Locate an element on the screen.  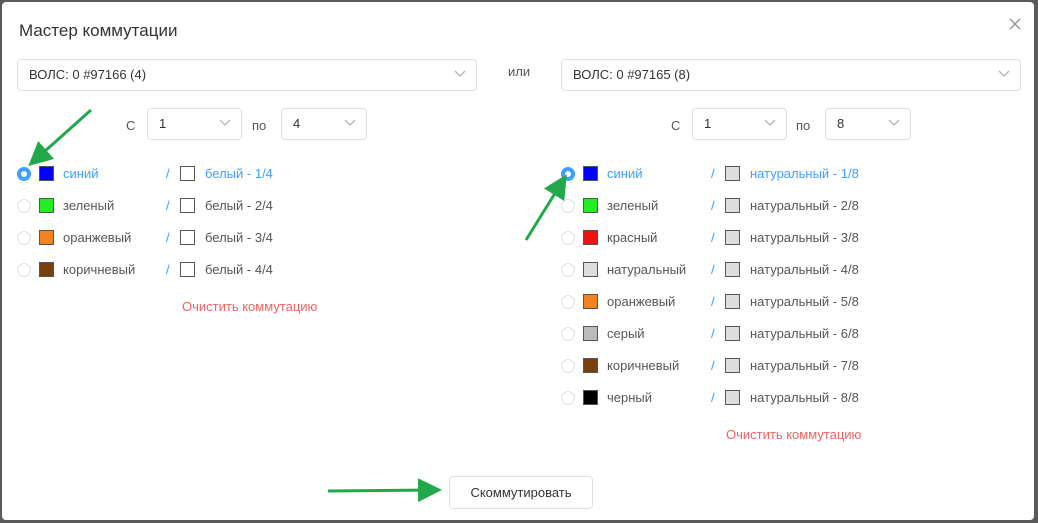
fiber-row: оранжевый / натуральный - 5/8 is located at coordinates (735, 302).